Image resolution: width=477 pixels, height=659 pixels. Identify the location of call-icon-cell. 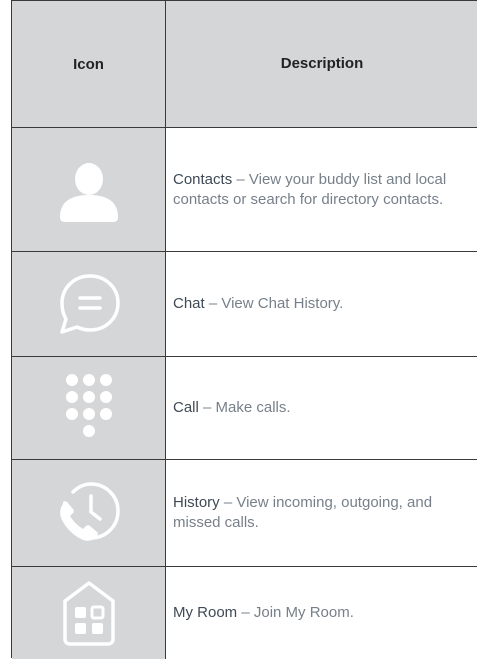
(89, 408).